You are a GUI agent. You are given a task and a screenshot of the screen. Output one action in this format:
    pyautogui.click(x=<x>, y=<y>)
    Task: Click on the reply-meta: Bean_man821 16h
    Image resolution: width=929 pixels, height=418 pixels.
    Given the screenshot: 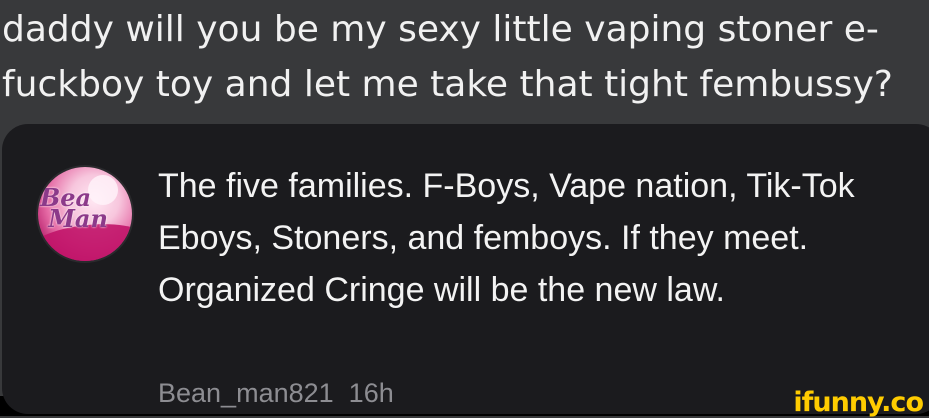 What is the action you would take?
    pyautogui.click(x=276, y=393)
    